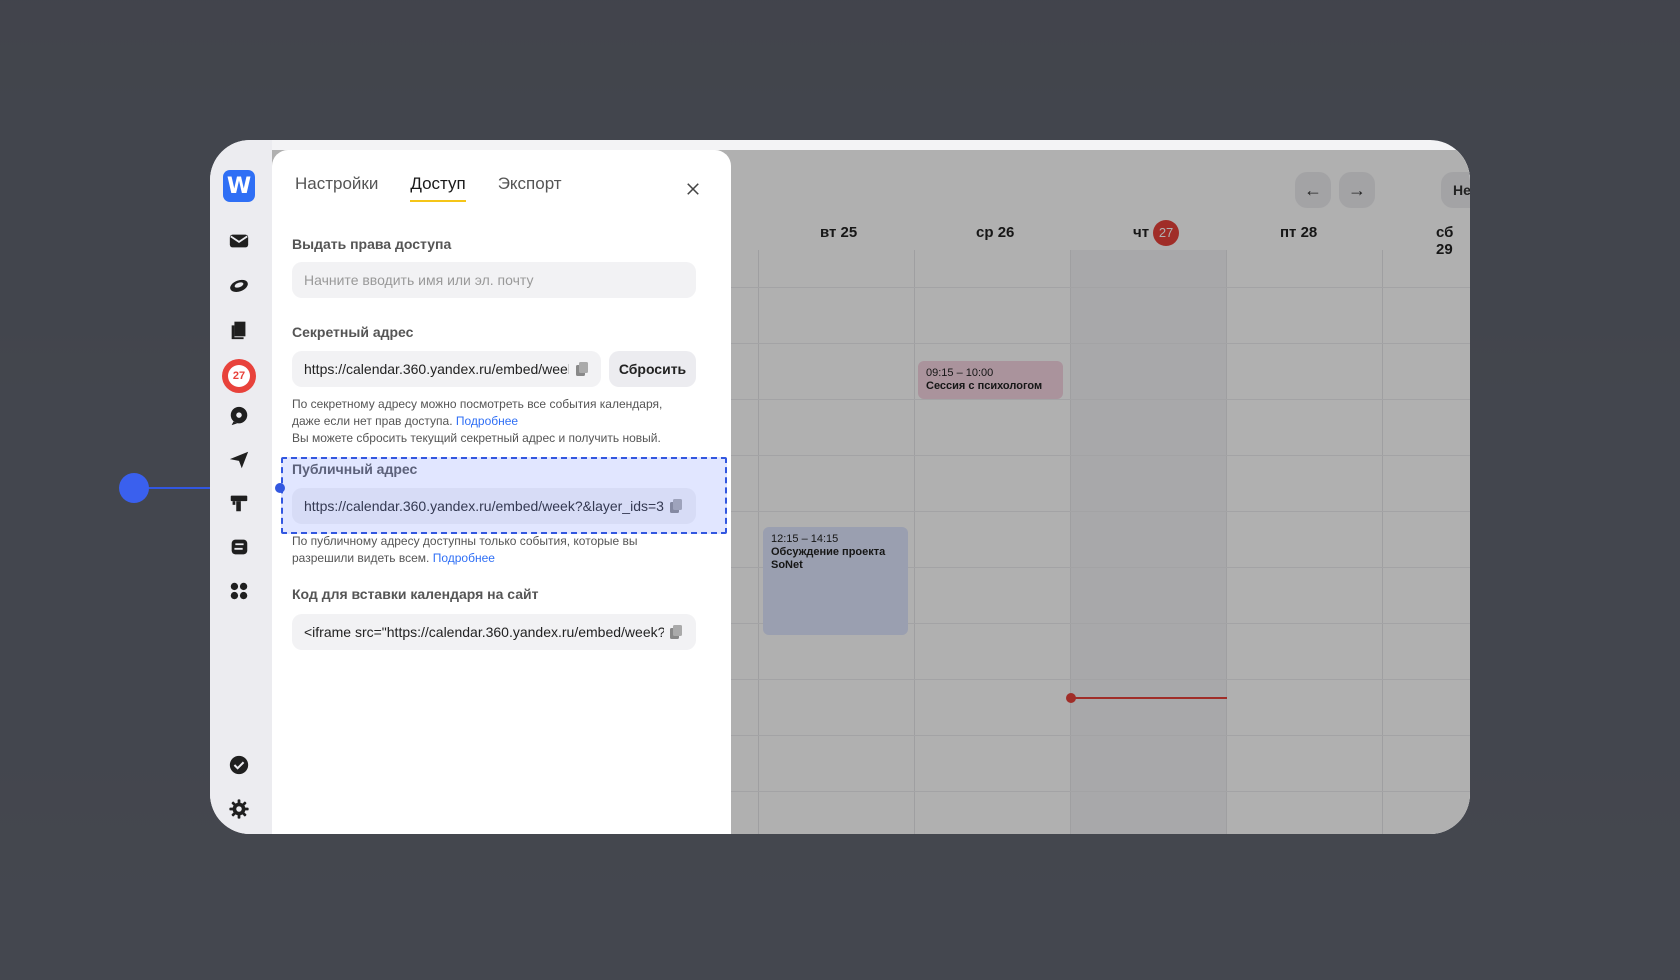 The image size is (1680, 980). I want to click on docs-icon, so click(239, 329).